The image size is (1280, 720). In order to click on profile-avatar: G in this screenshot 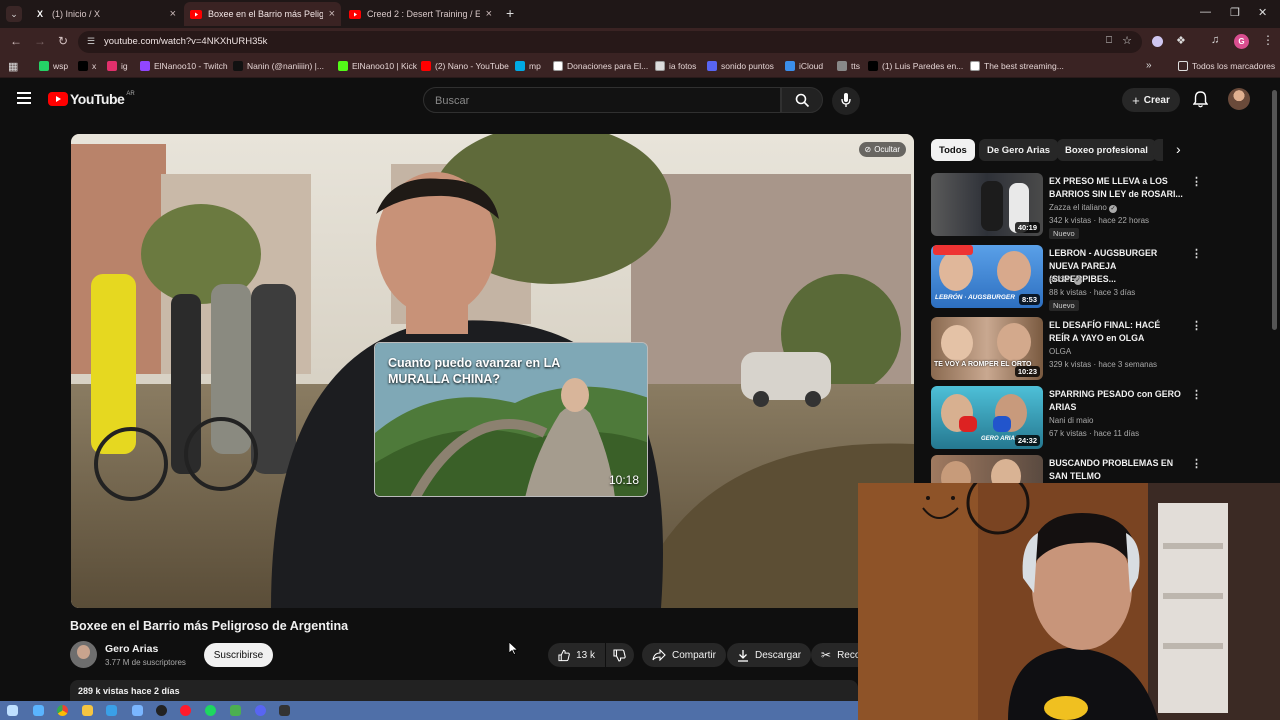, I will do `click(1241, 41)`.